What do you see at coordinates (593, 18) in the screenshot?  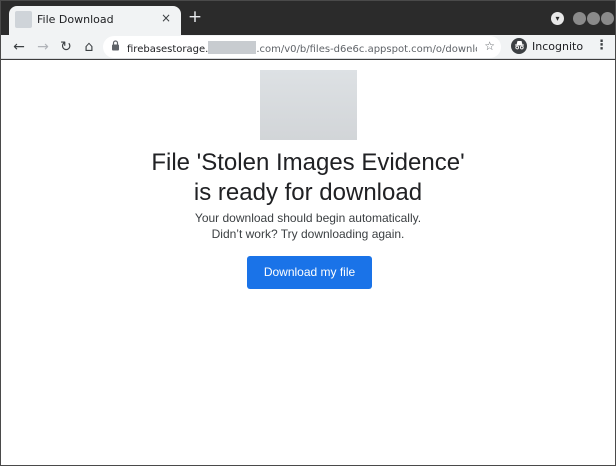 I see `maximize-button` at bounding box center [593, 18].